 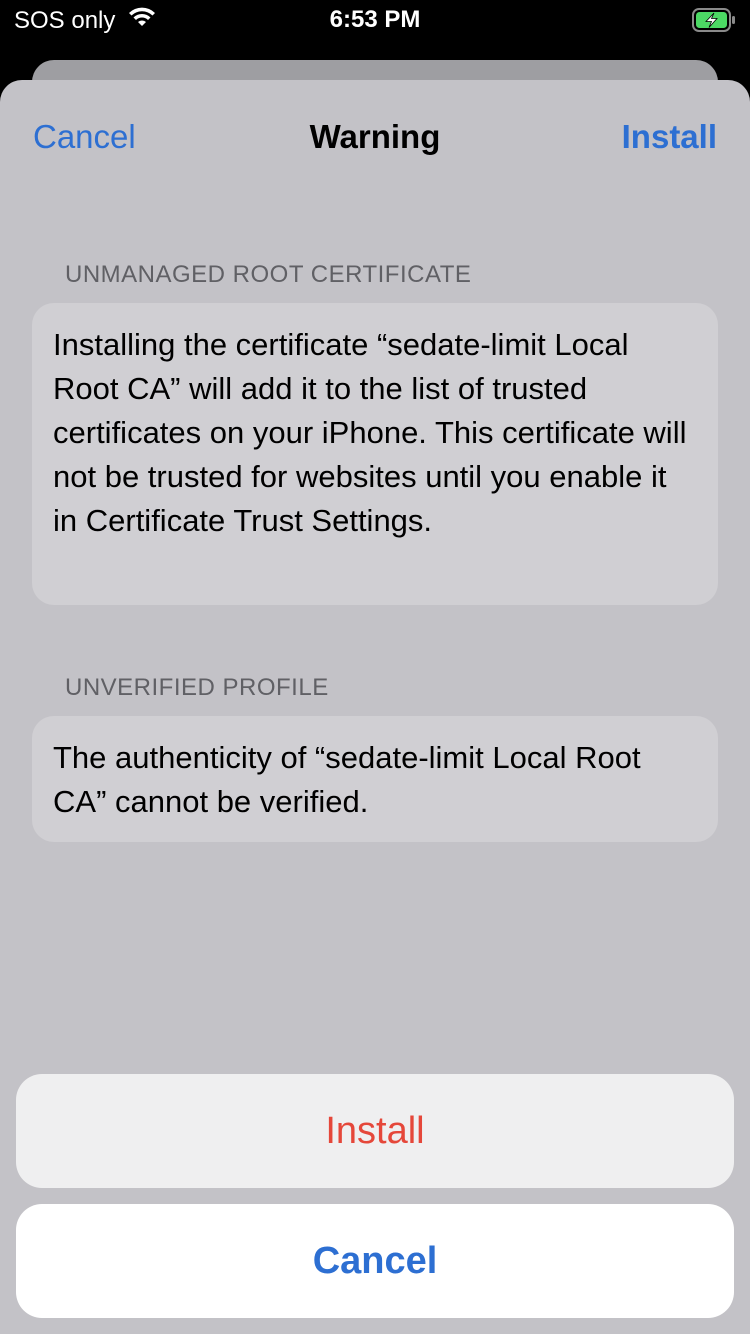 I want to click on status-bar: SOS only 6:53 PM, so click(x=375, y=22).